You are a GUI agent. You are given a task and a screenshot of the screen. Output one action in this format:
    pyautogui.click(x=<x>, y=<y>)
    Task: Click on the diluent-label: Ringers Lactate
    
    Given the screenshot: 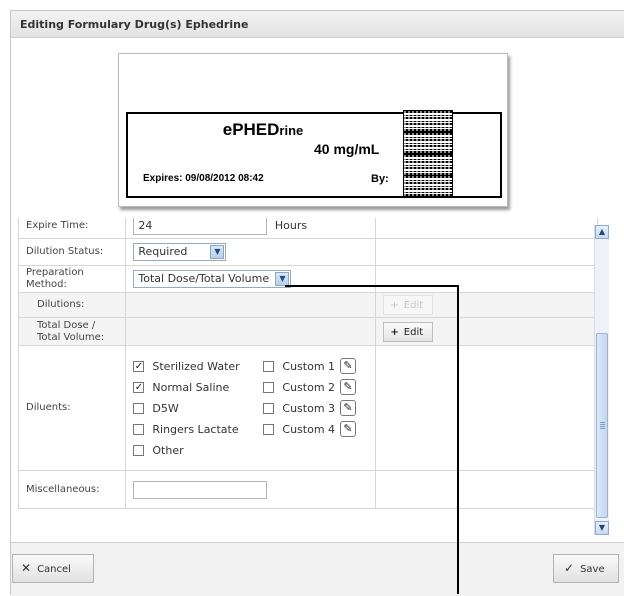 What is the action you would take?
    pyautogui.click(x=195, y=429)
    